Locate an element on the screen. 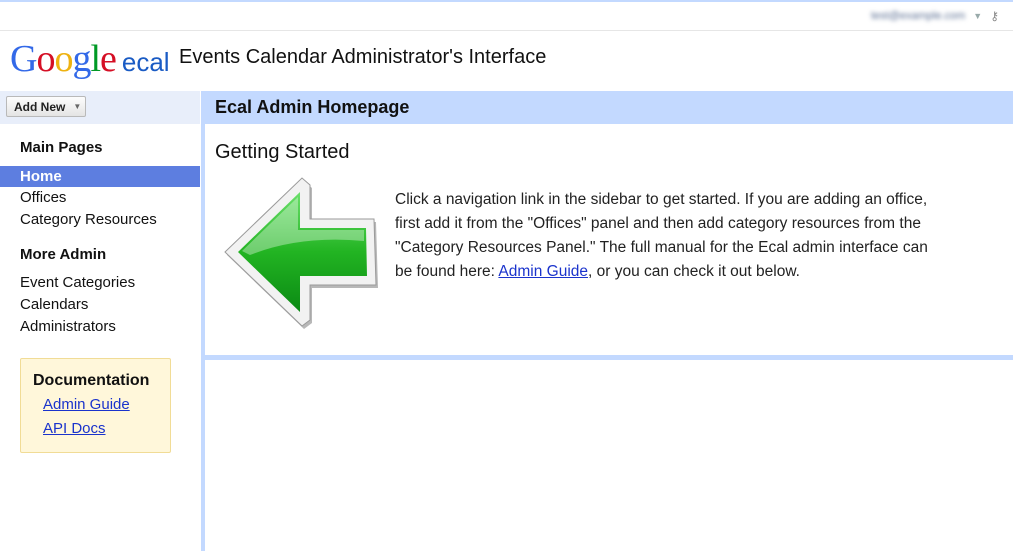  documentation-box: Documentation Admin Guide API Docs is located at coordinates (95, 405).